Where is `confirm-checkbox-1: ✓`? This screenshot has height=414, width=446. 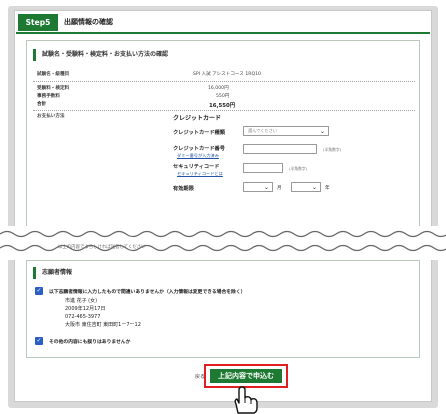
confirm-checkbox-1: ✓ is located at coordinates (39, 291).